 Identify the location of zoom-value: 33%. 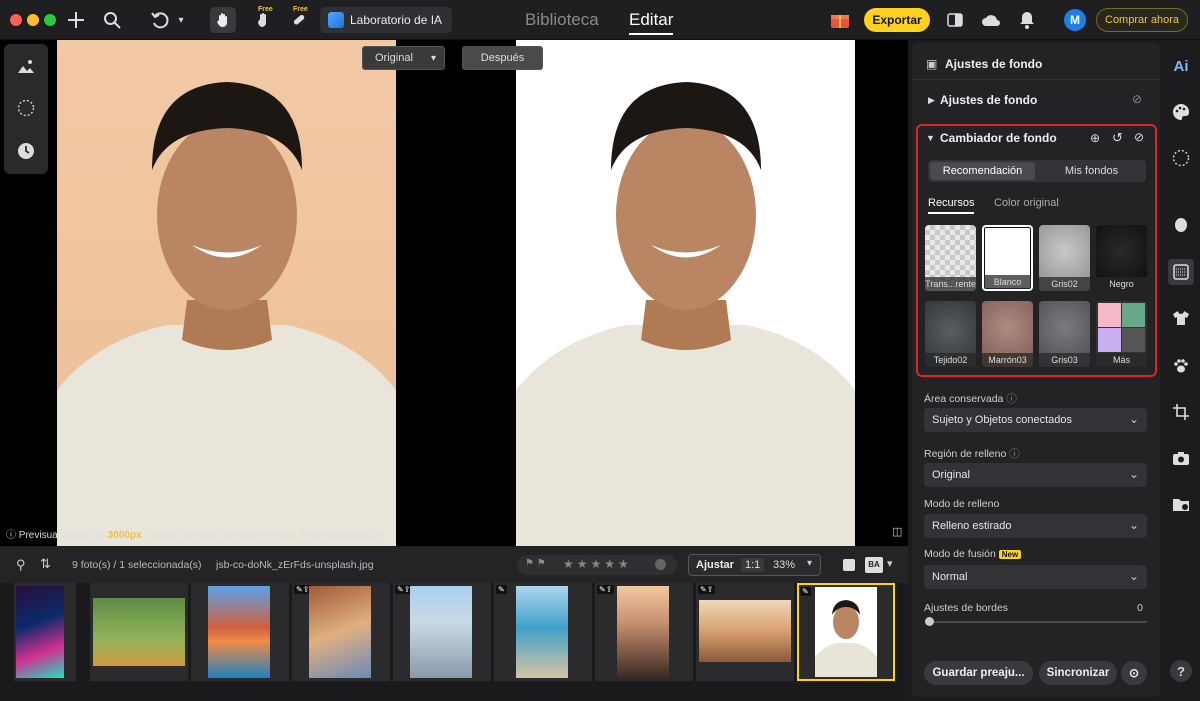
(784, 565).